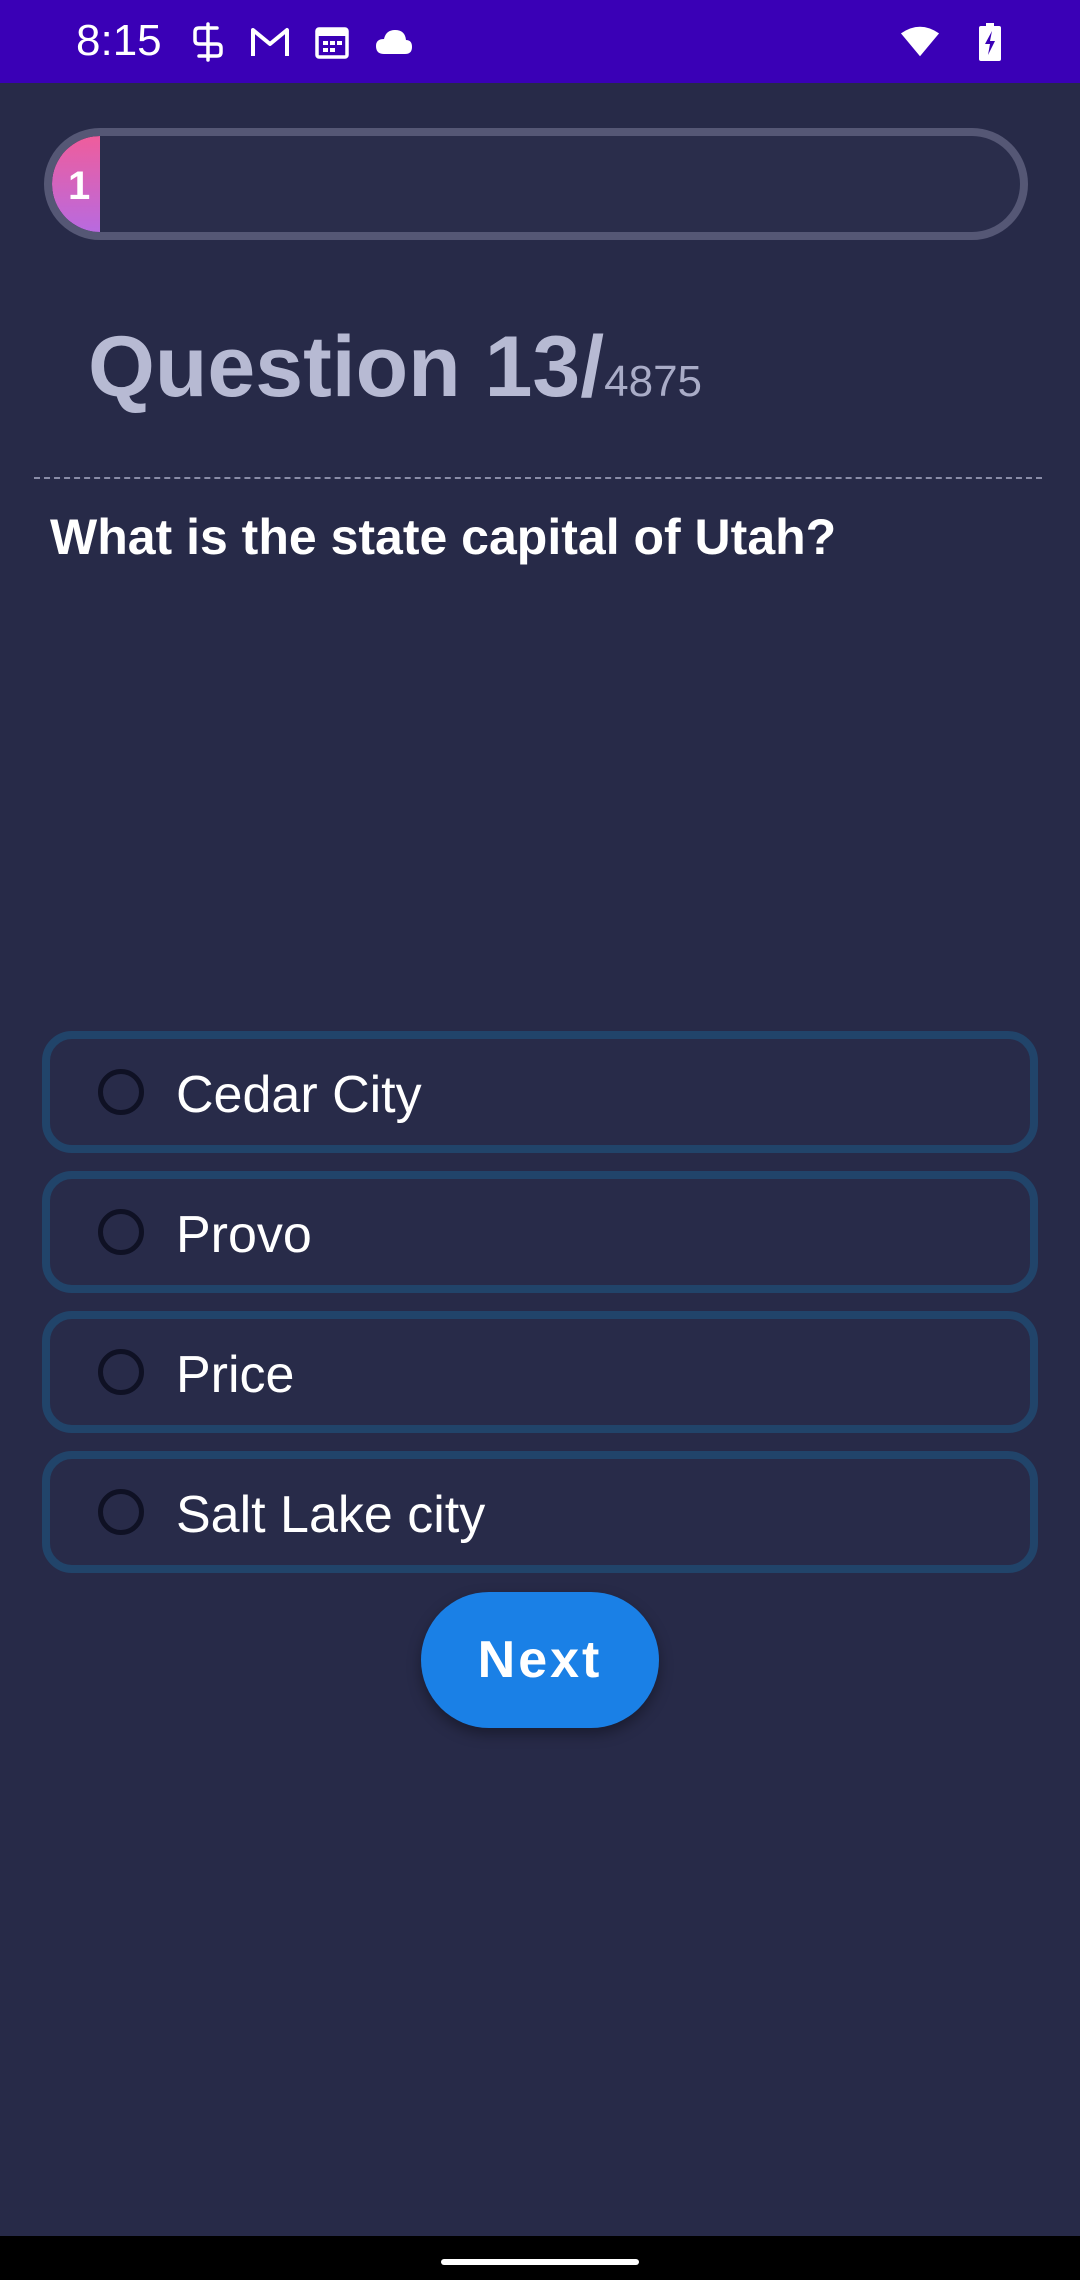 Image resolution: width=1080 pixels, height=2280 pixels. What do you see at coordinates (235, 1375) in the screenshot?
I see `answer-option-label: Price` at bounding box center [235, 1375].